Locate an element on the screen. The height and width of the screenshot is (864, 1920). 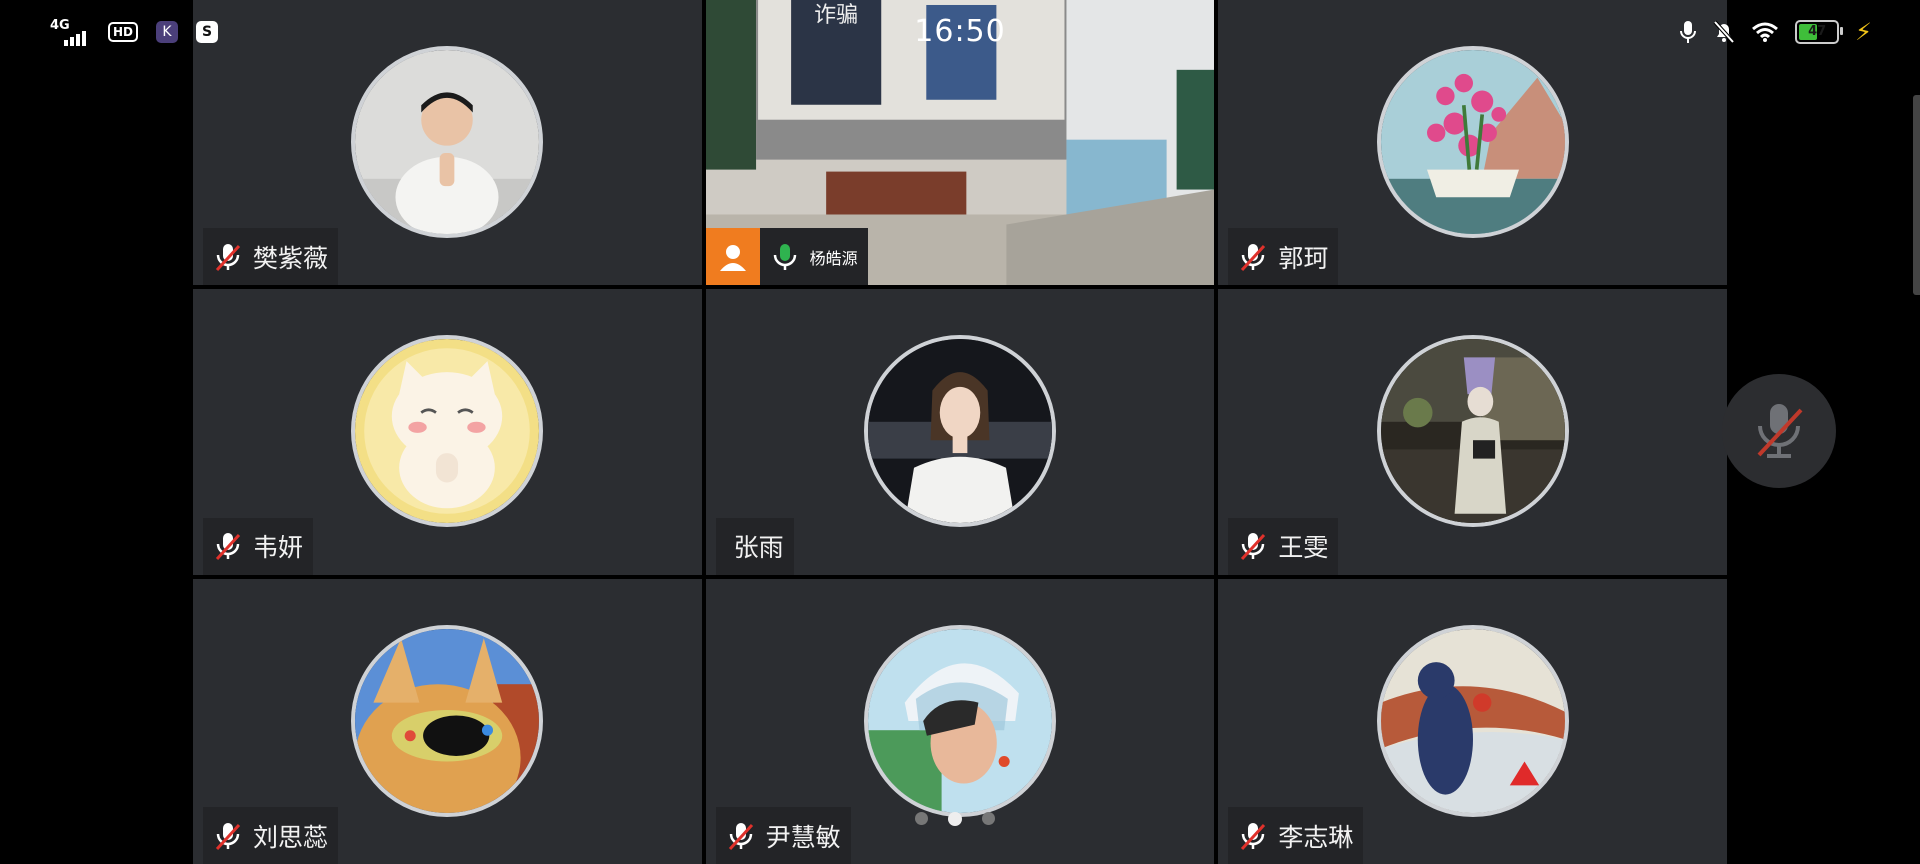
participant-tile: 刘思蕊 is located at coordinates (447, 721).